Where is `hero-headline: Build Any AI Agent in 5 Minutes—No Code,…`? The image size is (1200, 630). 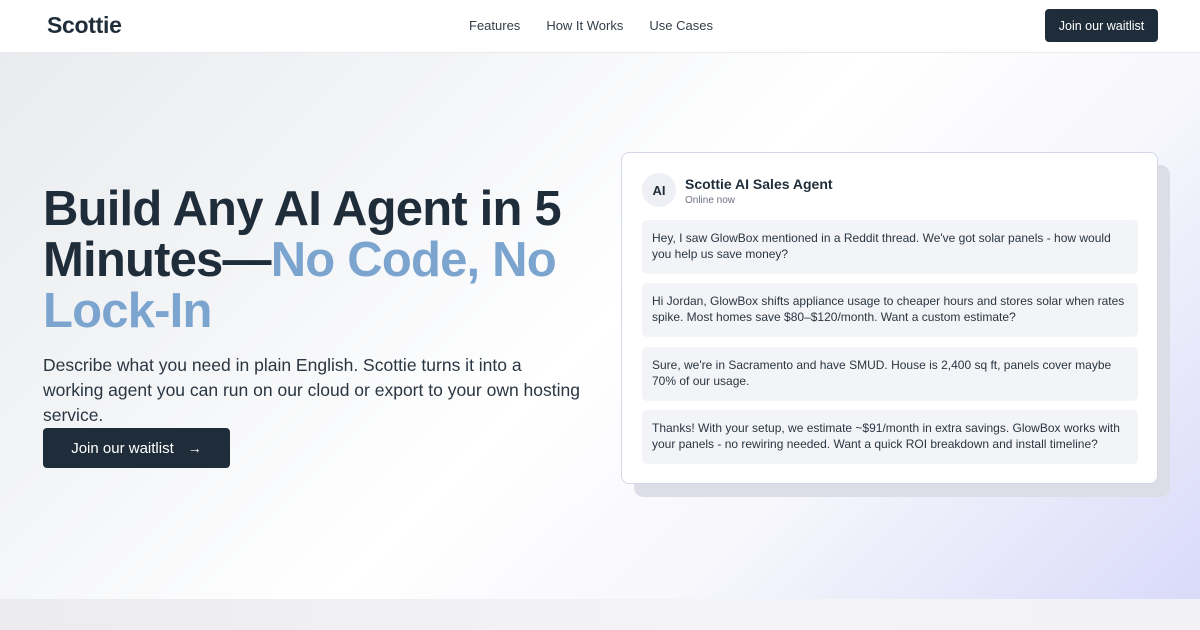
hero-headline: Build Any AI Agent in 5 Minutes—No Code,… is located at coordinates (323, 260).